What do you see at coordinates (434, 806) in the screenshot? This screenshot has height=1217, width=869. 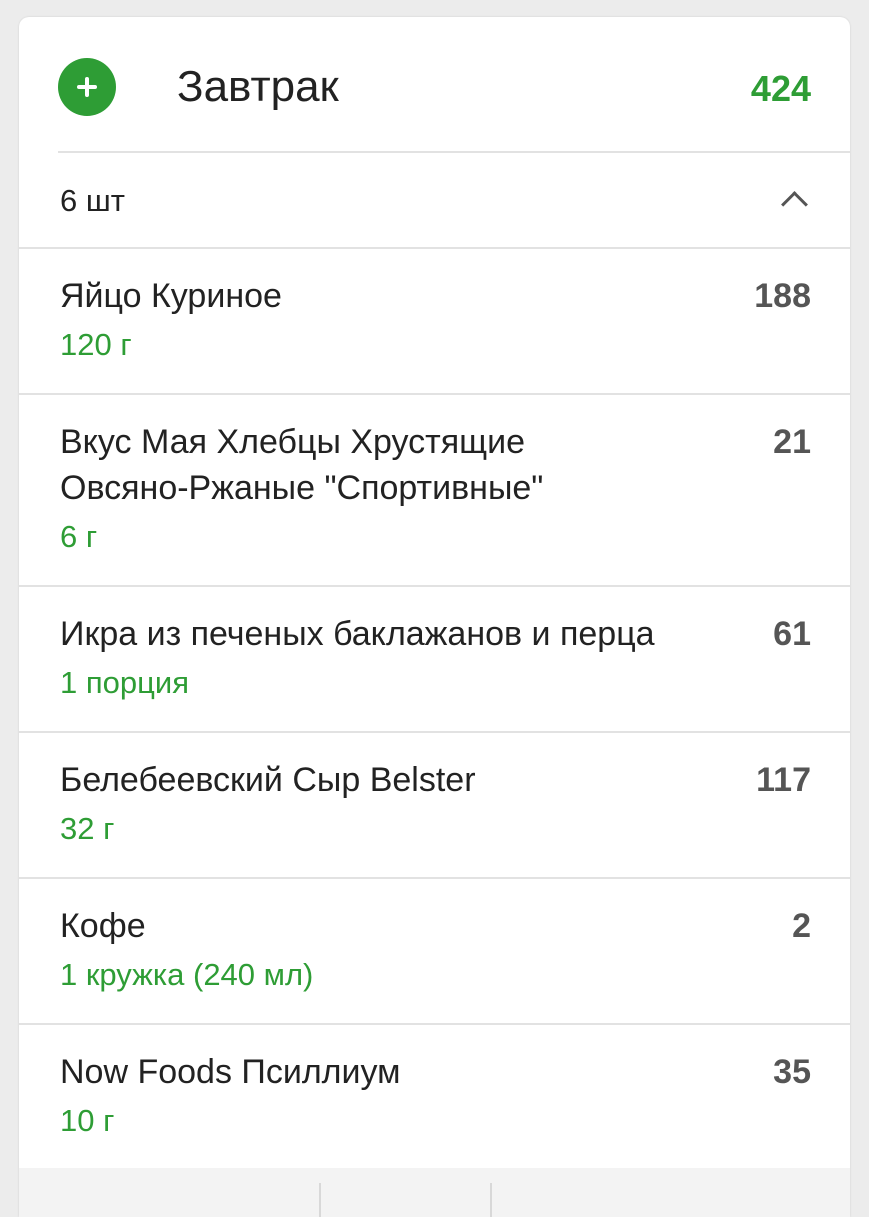 I see `food-item: Белебеевский Сыр Belster 32 г 117` at bounding box center [434, 806].